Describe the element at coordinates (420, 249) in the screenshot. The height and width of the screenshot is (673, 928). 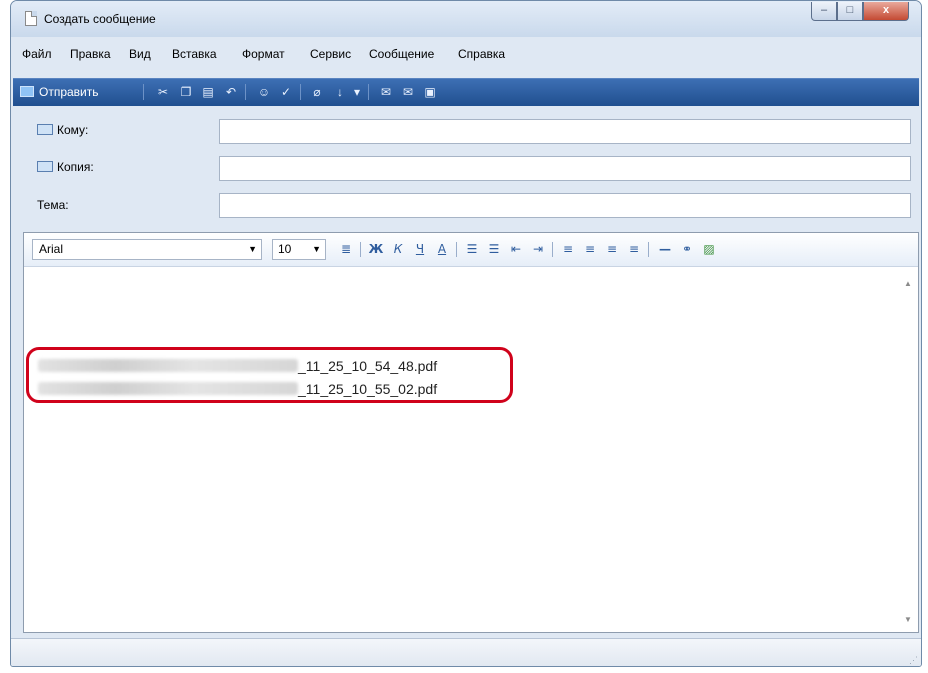
I see `underline-icon: Ч` at that location.